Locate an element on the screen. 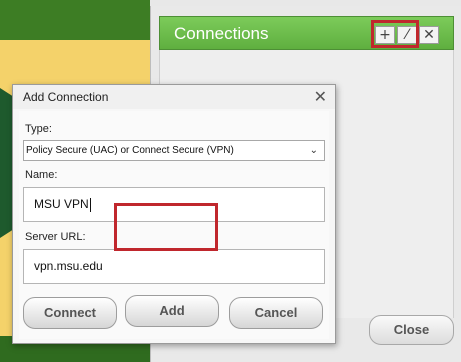 This screenshot has width=461, height=362. name-label: Name: is located at coordinates (41, 175).